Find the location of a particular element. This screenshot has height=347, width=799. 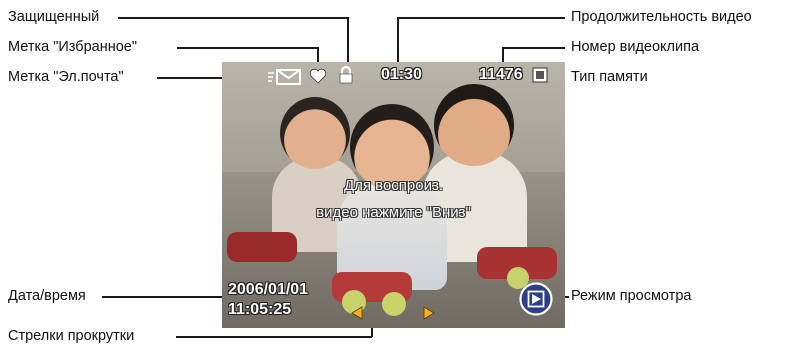

leader-favorite is located at coordinates (247, 48).